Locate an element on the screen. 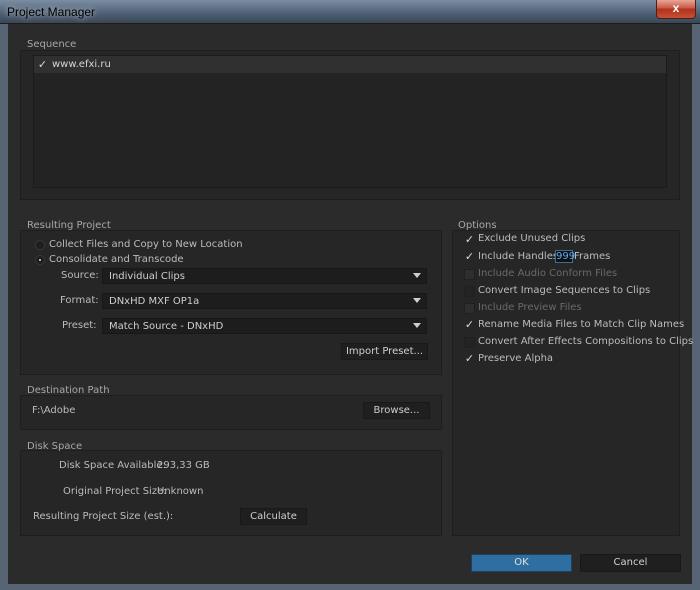 Image resolution: width=700 pixels, height=590 pixels. preset-label: Preset: is located at coordinates (79, 325).